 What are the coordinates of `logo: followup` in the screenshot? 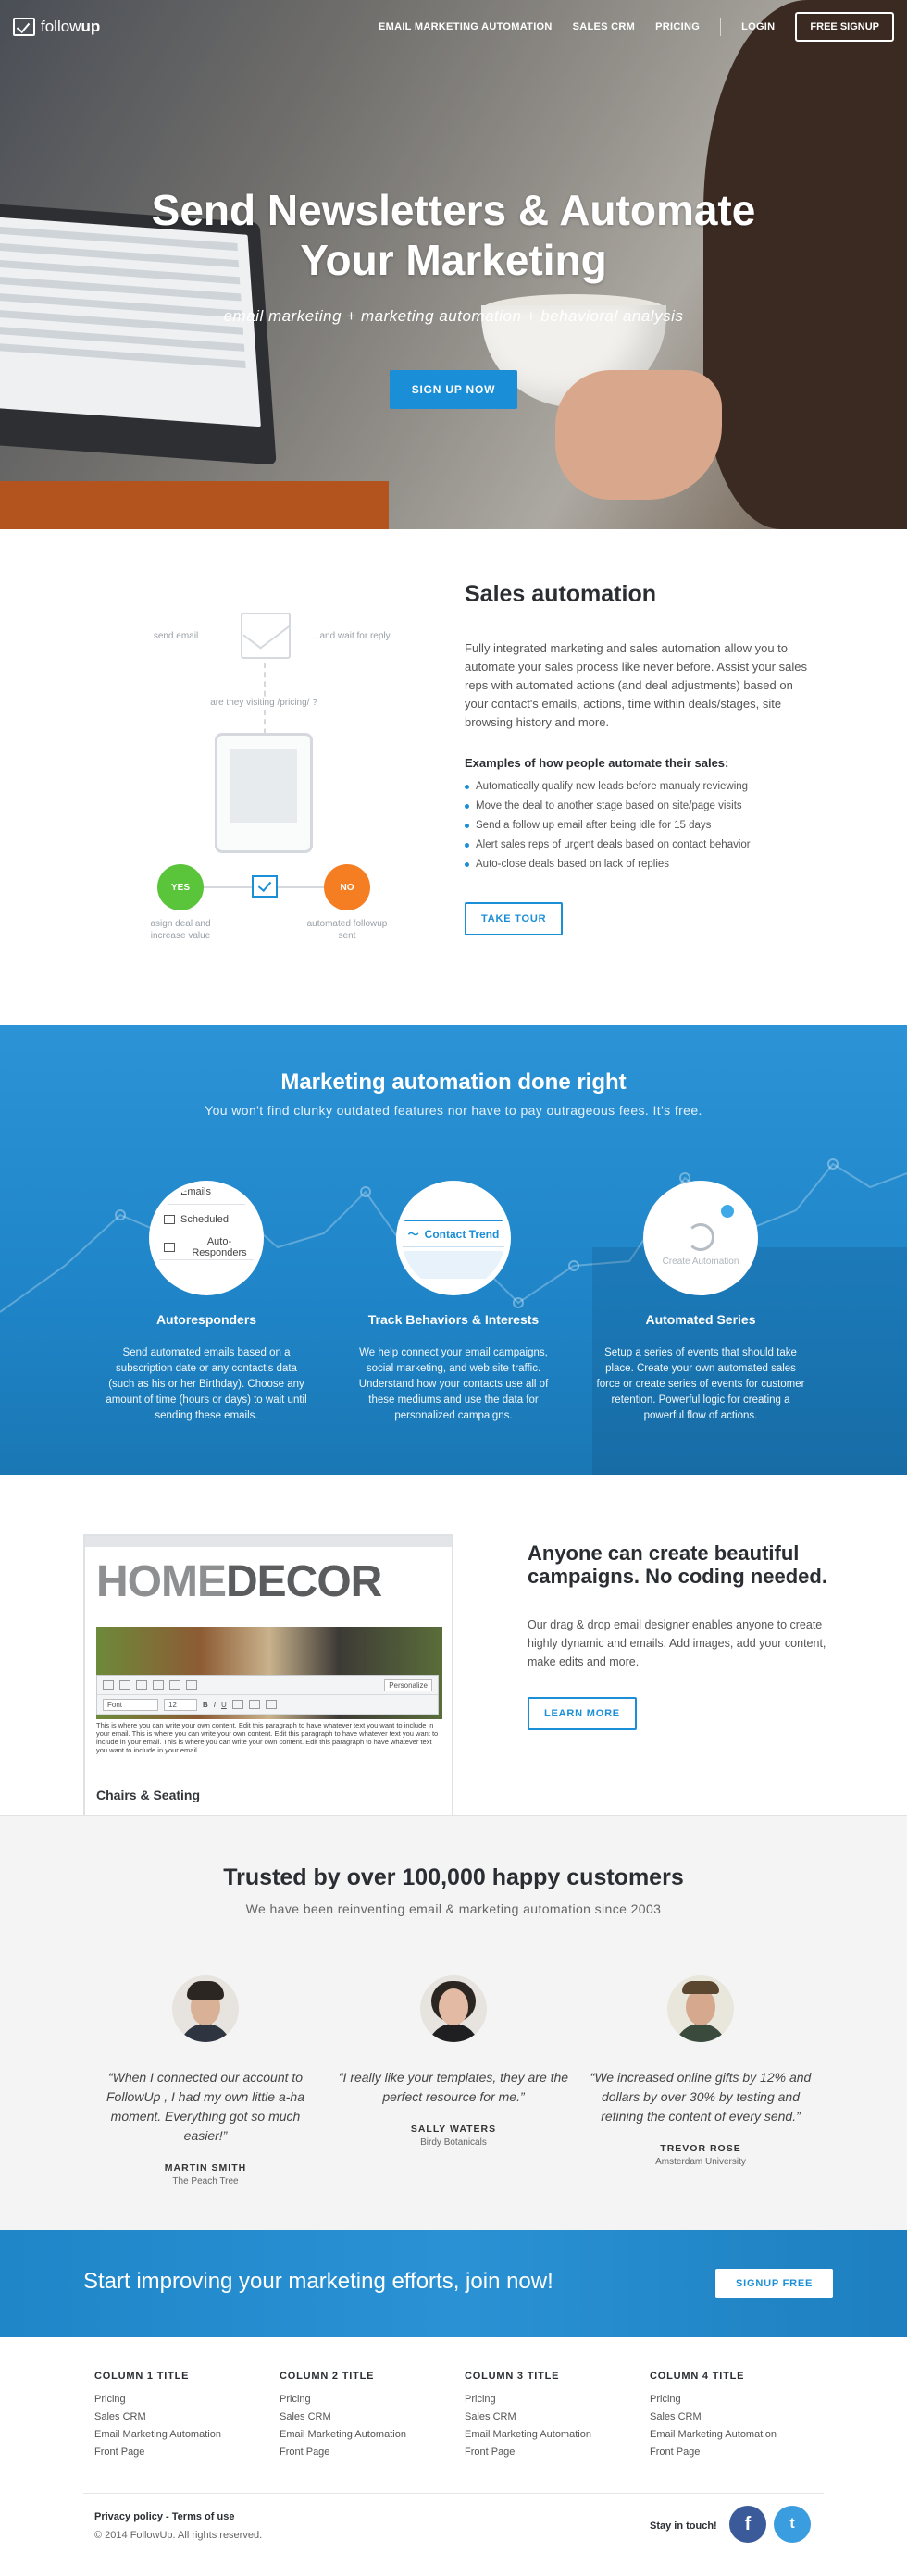 It's located at (57, 27).